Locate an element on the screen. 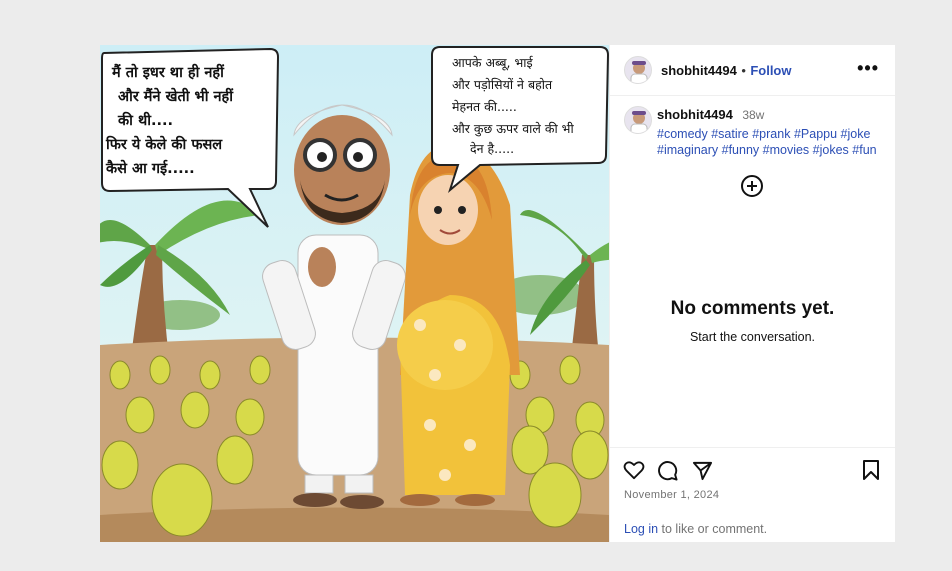 This screenshot has height=571, width=952. login-link: Log in is located at coordinates (641, 529).